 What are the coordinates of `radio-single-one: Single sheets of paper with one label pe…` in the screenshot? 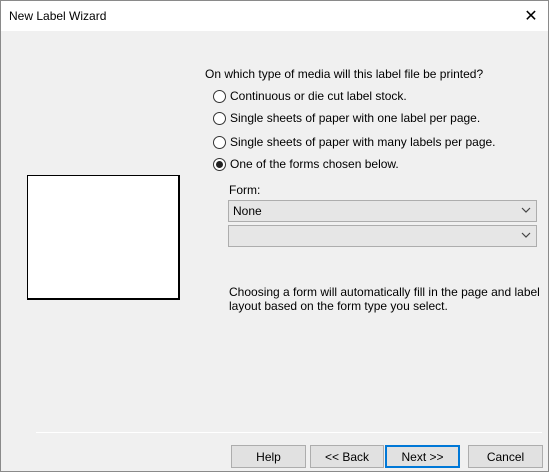 It's located at (346, 118).